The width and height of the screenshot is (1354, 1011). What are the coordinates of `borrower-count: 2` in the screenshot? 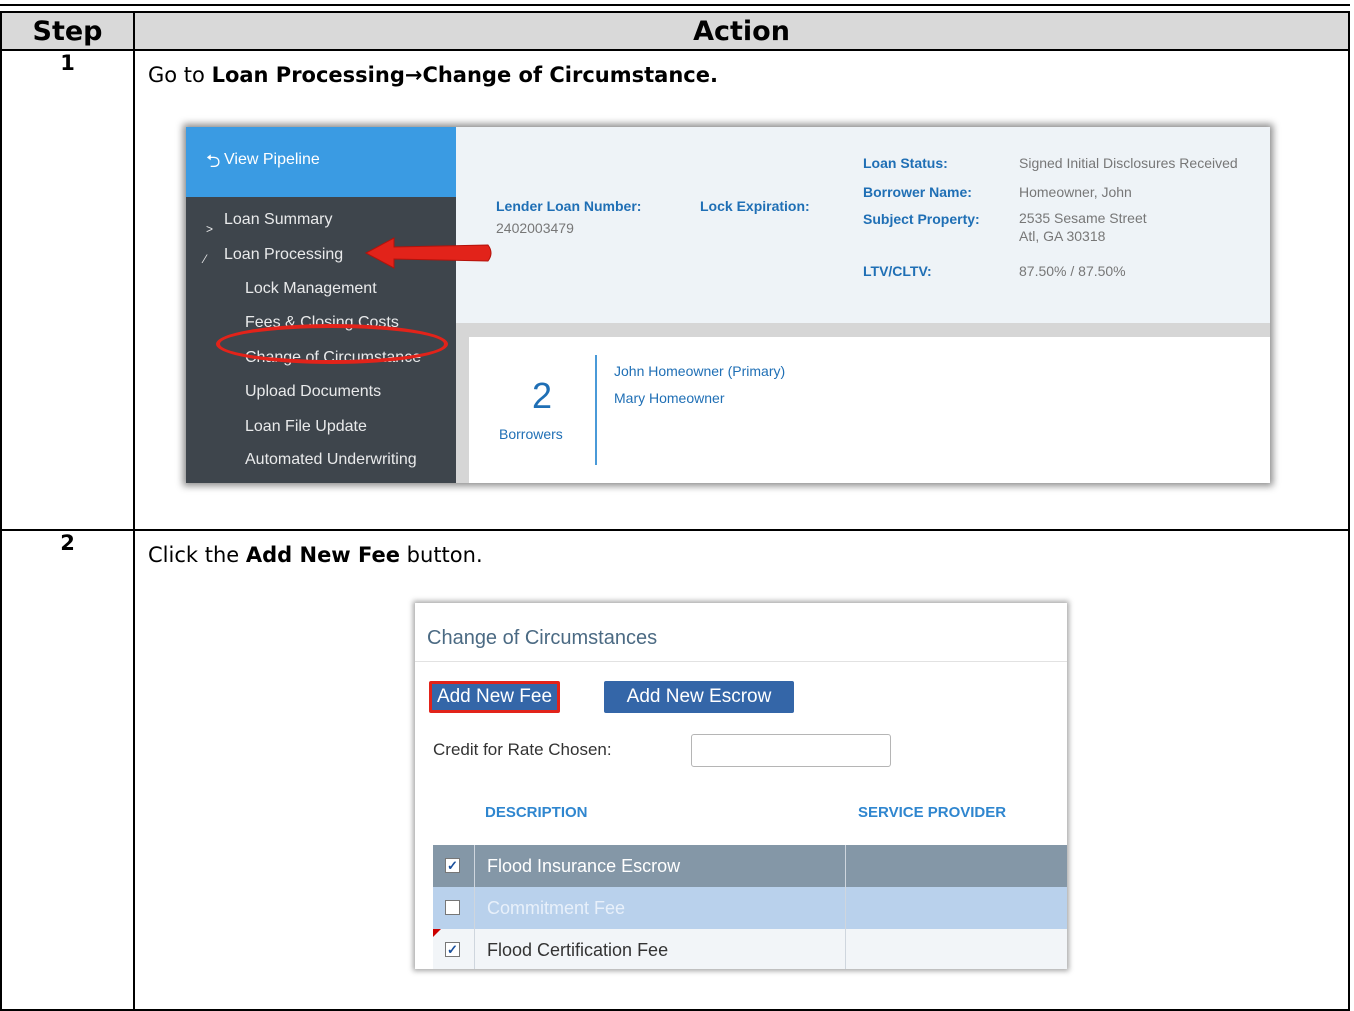 It's located at (542, 395).